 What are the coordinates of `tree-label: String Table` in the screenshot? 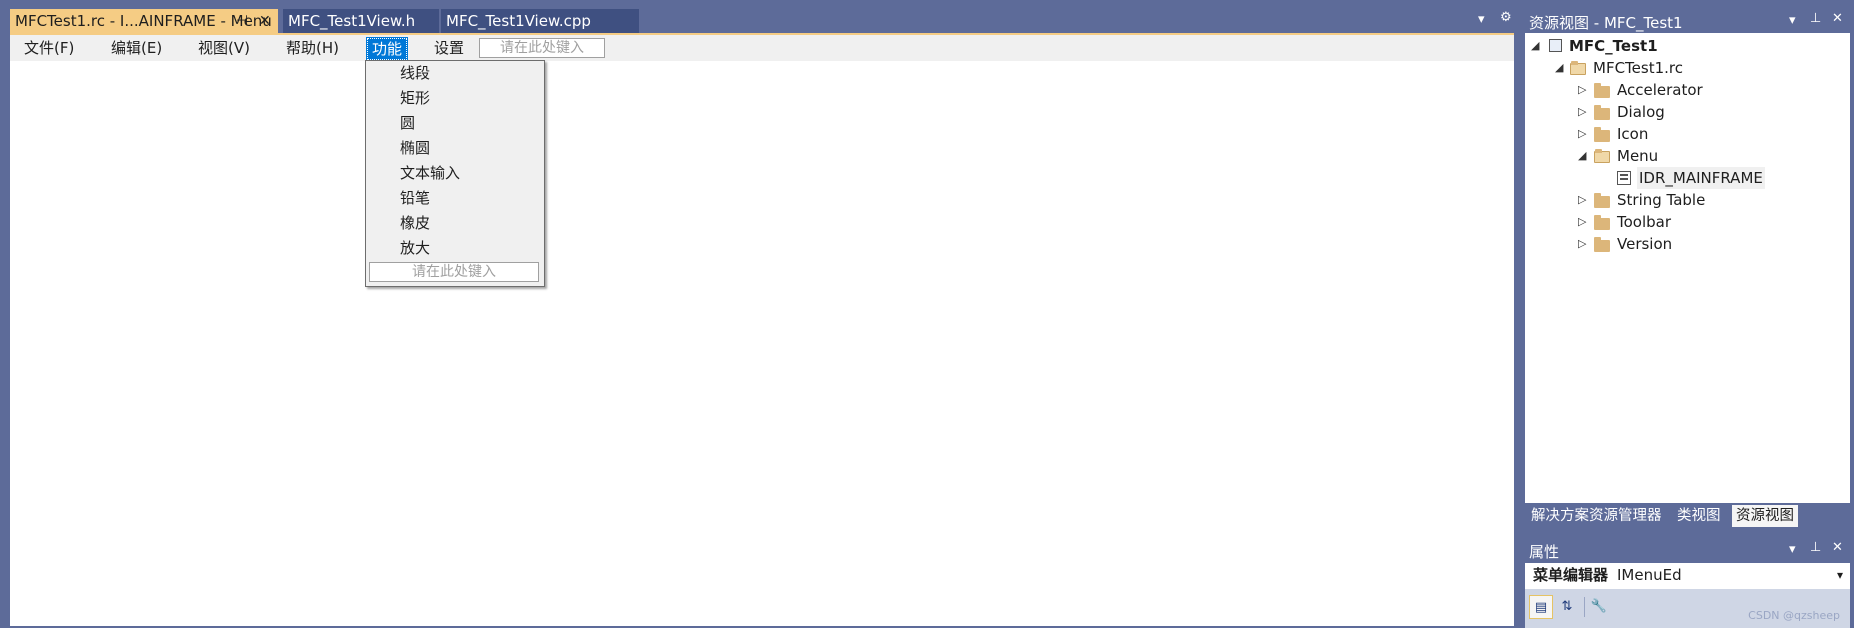 It's located at (1661, 200).